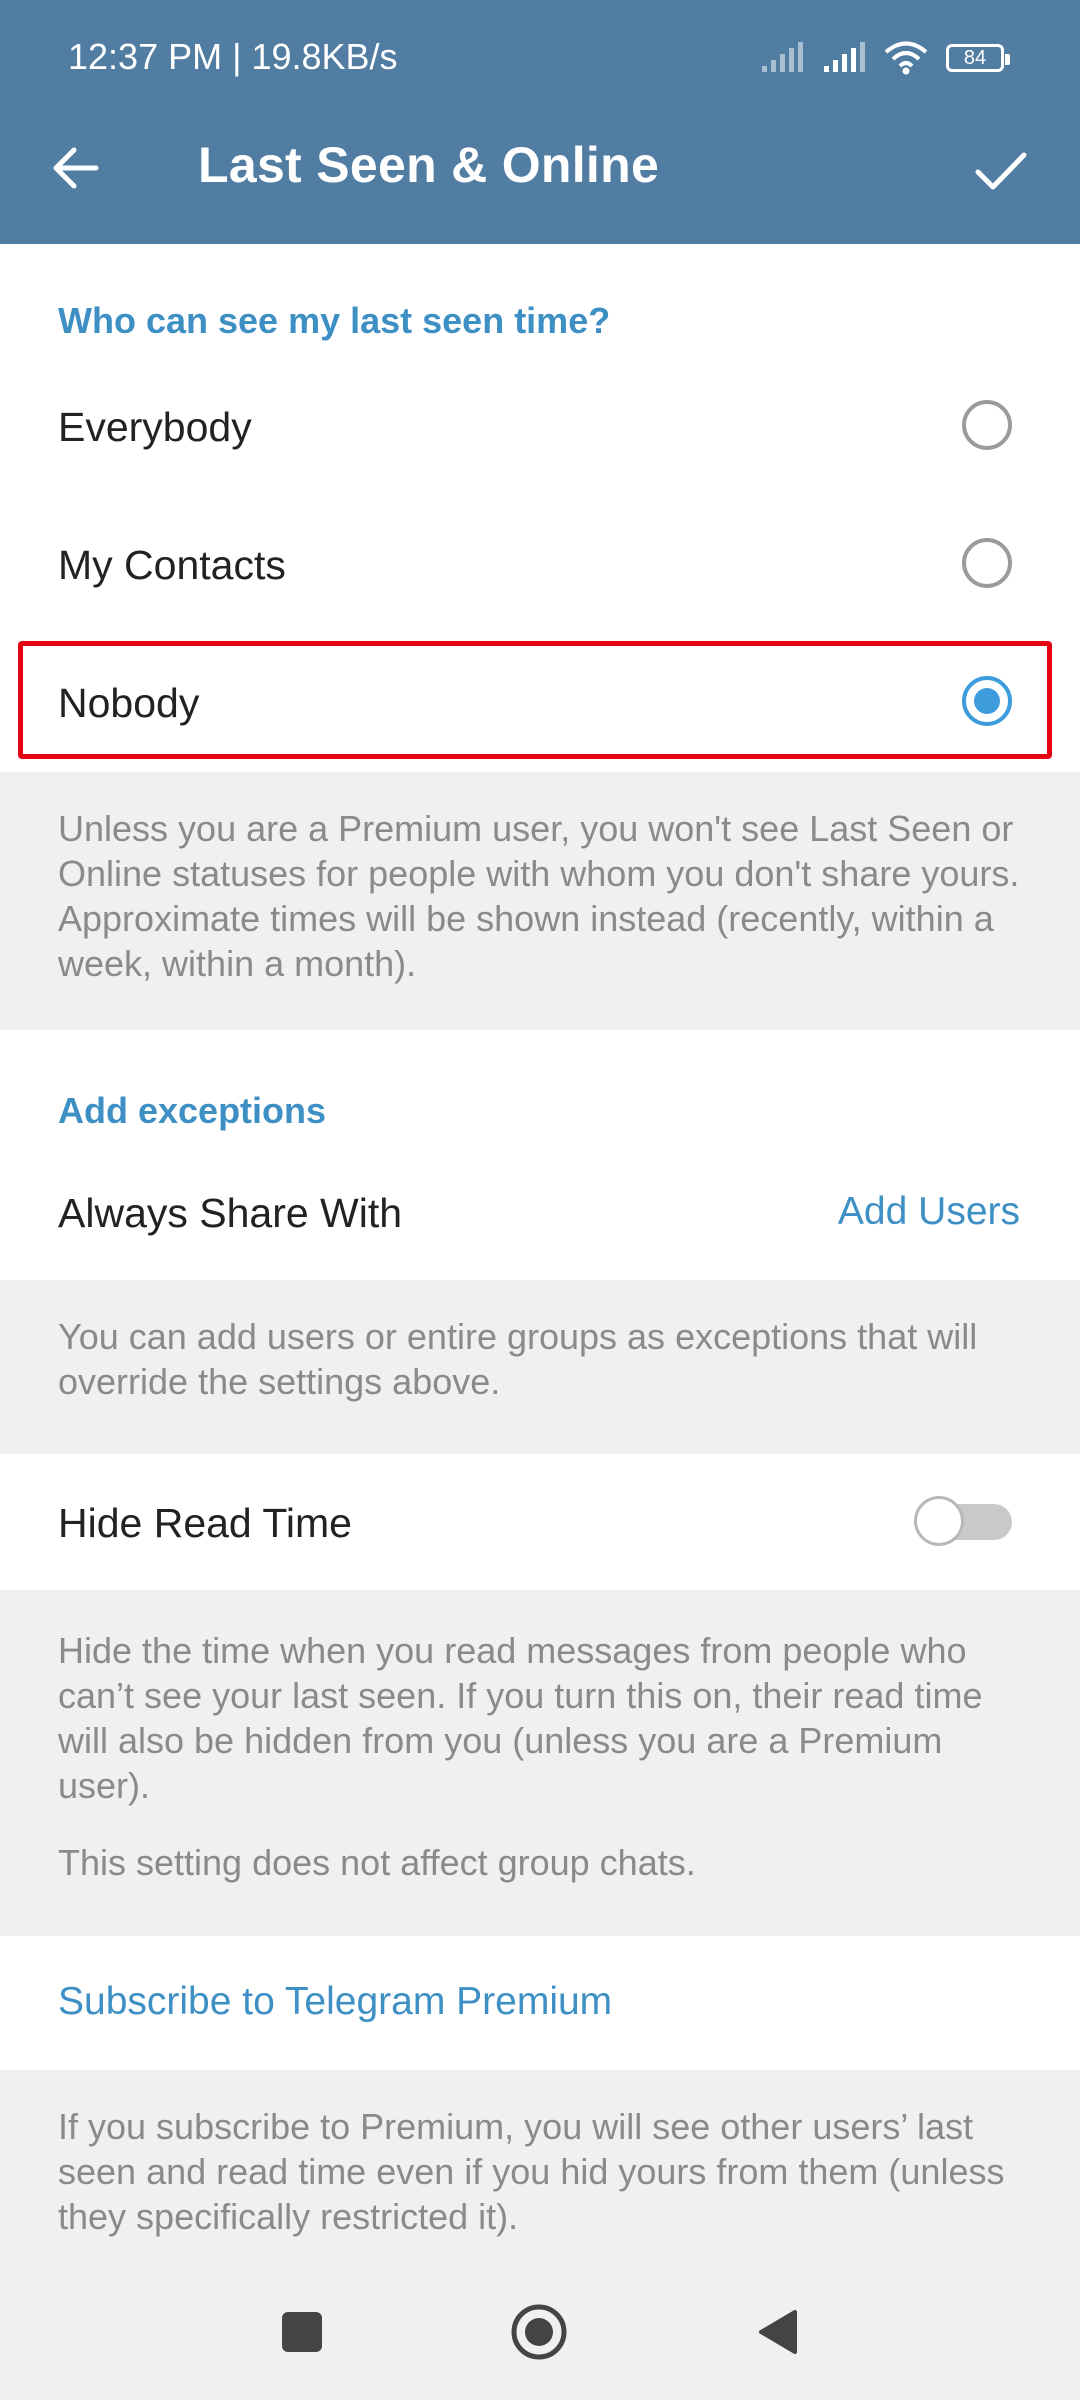 This screenshot has height=2400, width=1080. Describe the element at coordinates (429, 165) in the screenshot. I see `page-title: Last Seen & Online` at that location.